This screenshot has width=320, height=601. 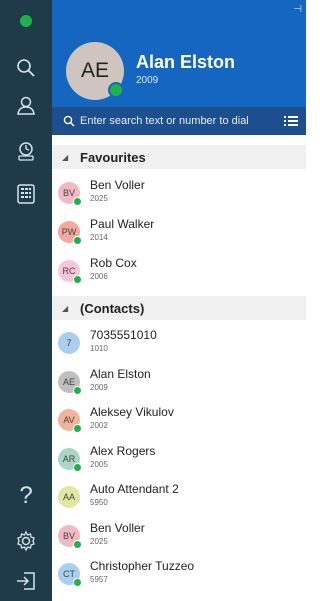 I want to click on contact-name: Aleksey Vikulov, so click(x=132, y=412).